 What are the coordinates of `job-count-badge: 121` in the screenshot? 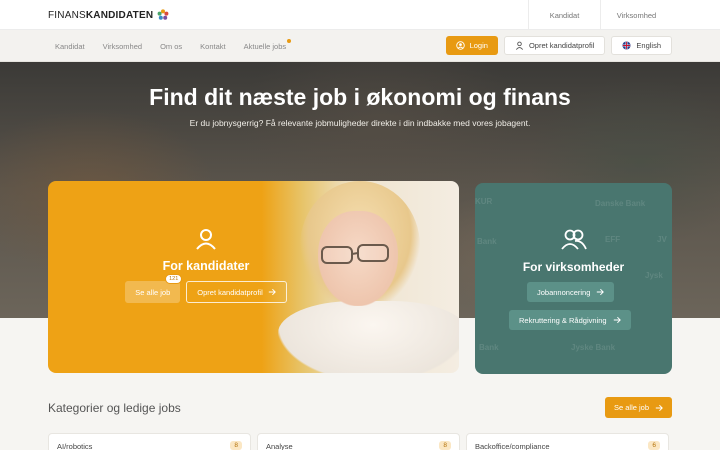 It's located at (174, 279).